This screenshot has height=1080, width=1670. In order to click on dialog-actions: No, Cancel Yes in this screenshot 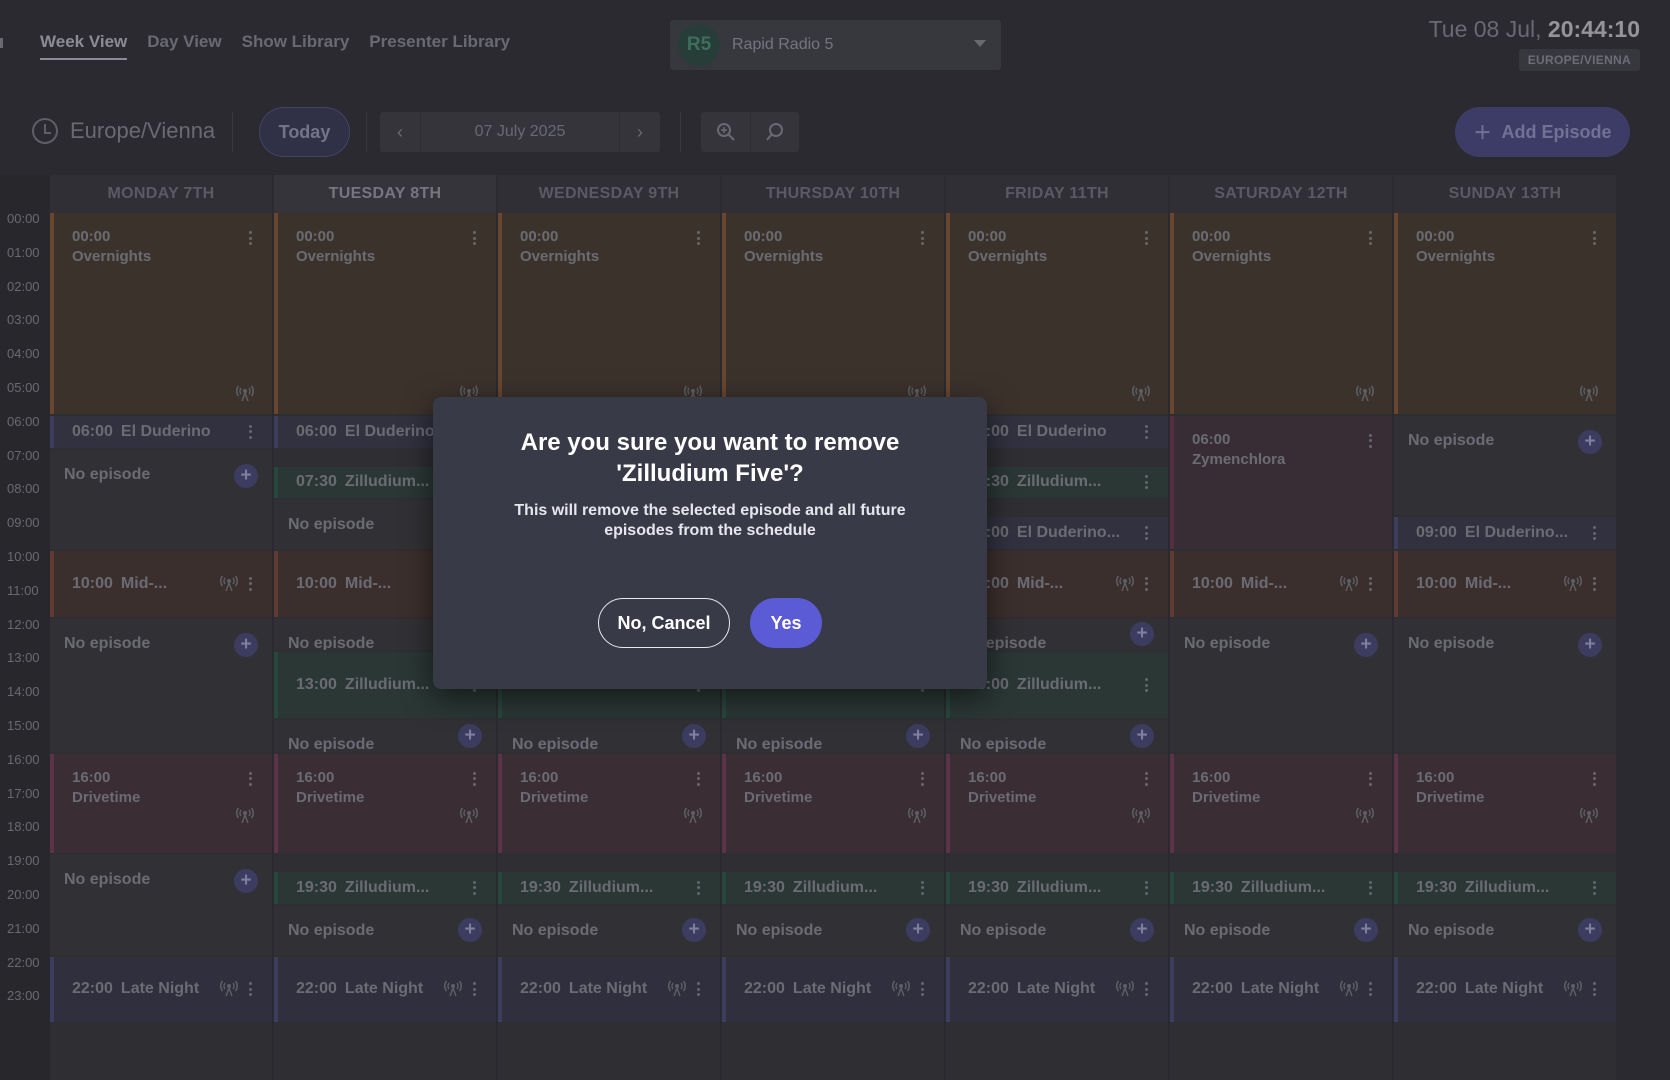, I will do `click(710, 623)`.